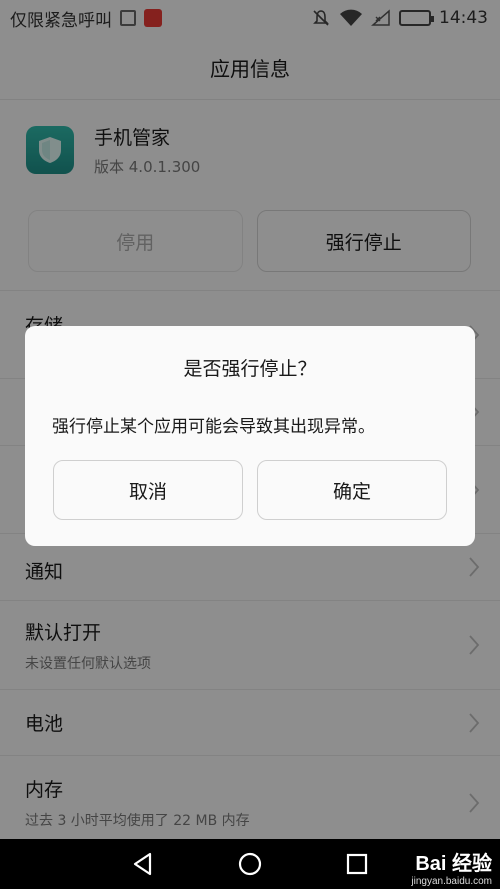 Image resolution: width=500 pixels, height=889 pixels. Describe the element at coordinates (453, 864) in the screenshot. I see `watermark-logo: Bai 经验` at that location.